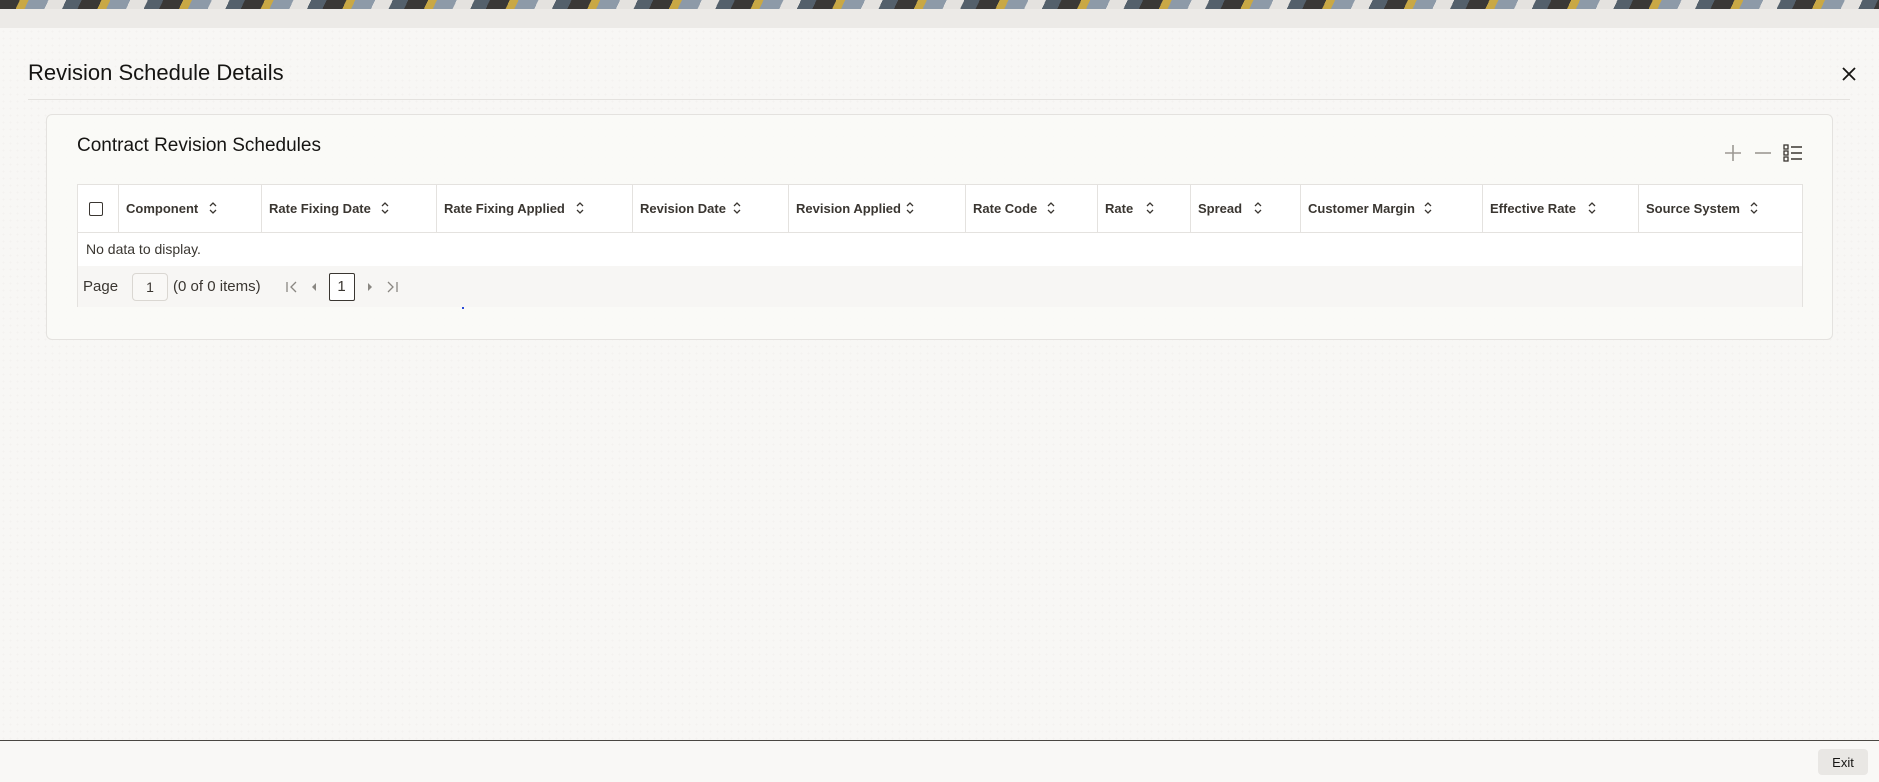  Describe the element at coordinates (1119, 208) in the screenshot. I see `column-label: Rate` at that location.